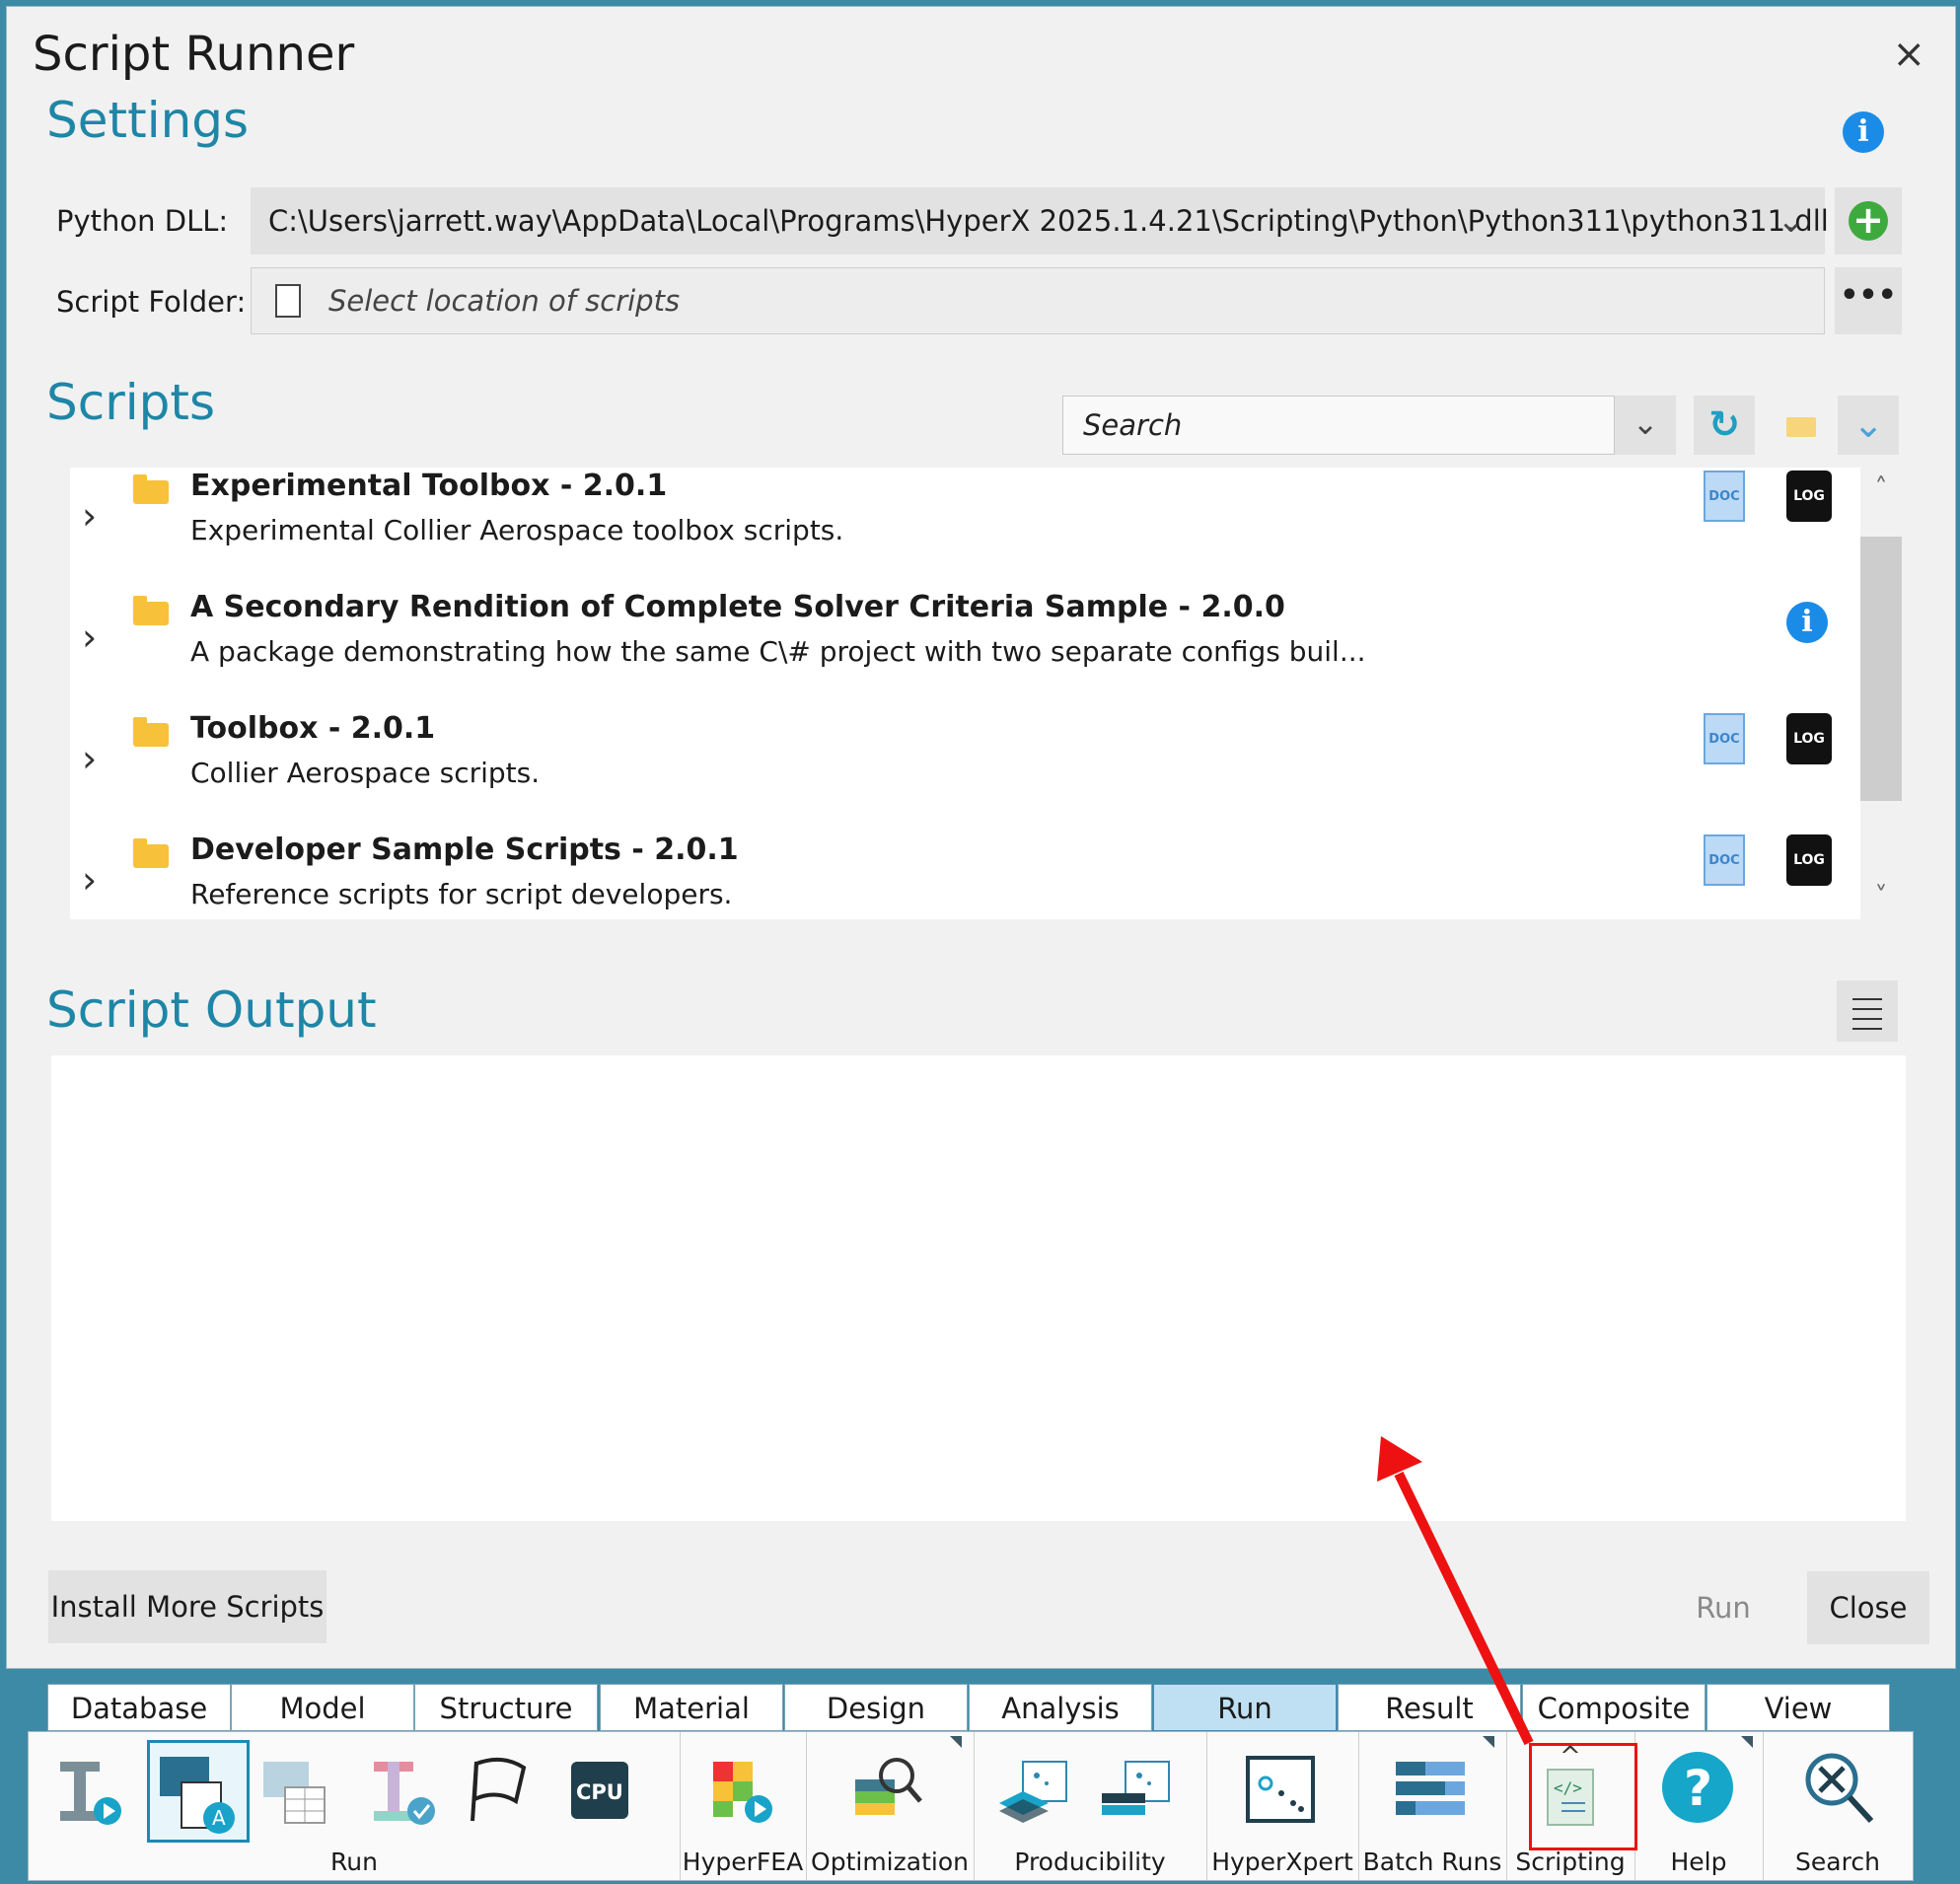 This screenshot has width=1960, height=1884. I want to click on script-folder-label: Script Folder:, so click(151, 302).